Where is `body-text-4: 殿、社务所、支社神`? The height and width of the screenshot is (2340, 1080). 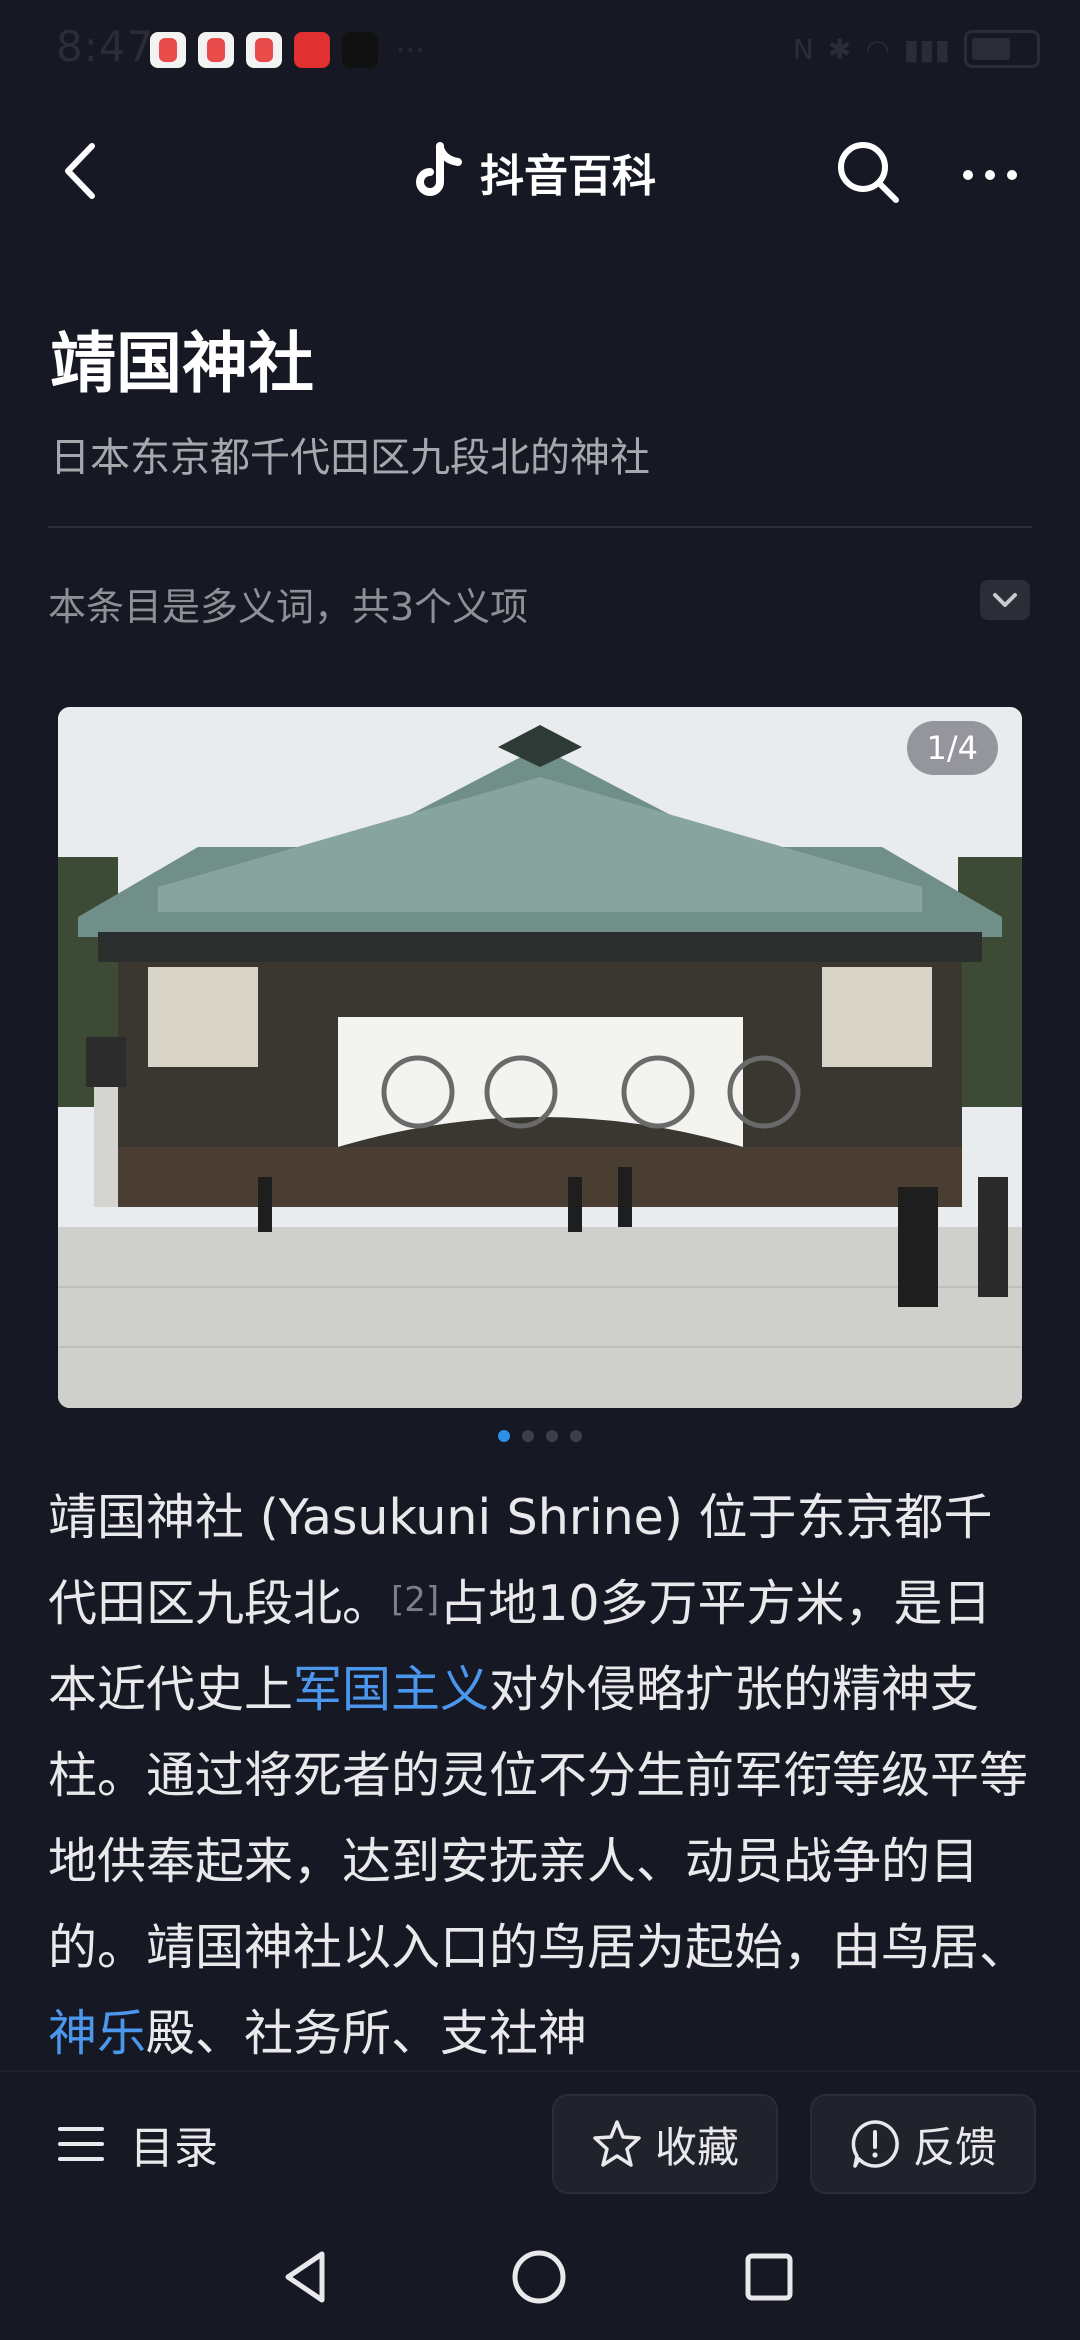
body-text-4: 殿、社务所、支社神 is located at coordinates (367, 2033).